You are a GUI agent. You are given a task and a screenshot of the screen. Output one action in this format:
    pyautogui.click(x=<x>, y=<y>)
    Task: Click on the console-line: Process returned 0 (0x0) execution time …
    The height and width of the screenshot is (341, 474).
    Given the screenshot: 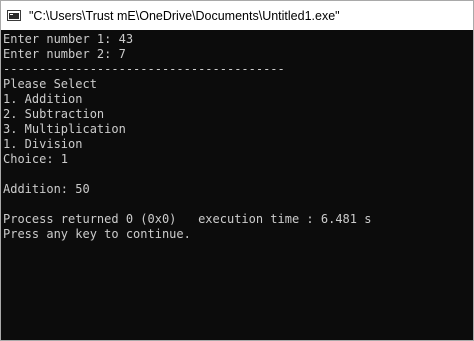 What is the action you would take?
    pyautogui.click(x=187, y=219)
    